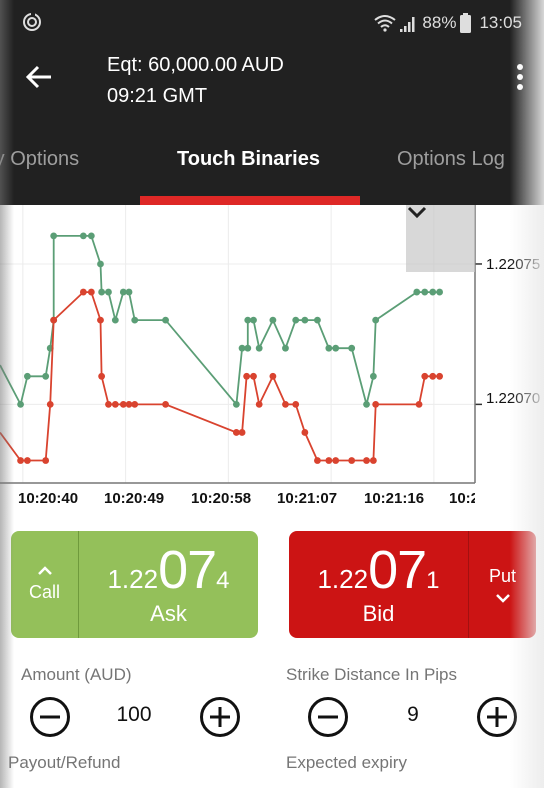  I want to click on plus-circle-icon, so click(497, 717).